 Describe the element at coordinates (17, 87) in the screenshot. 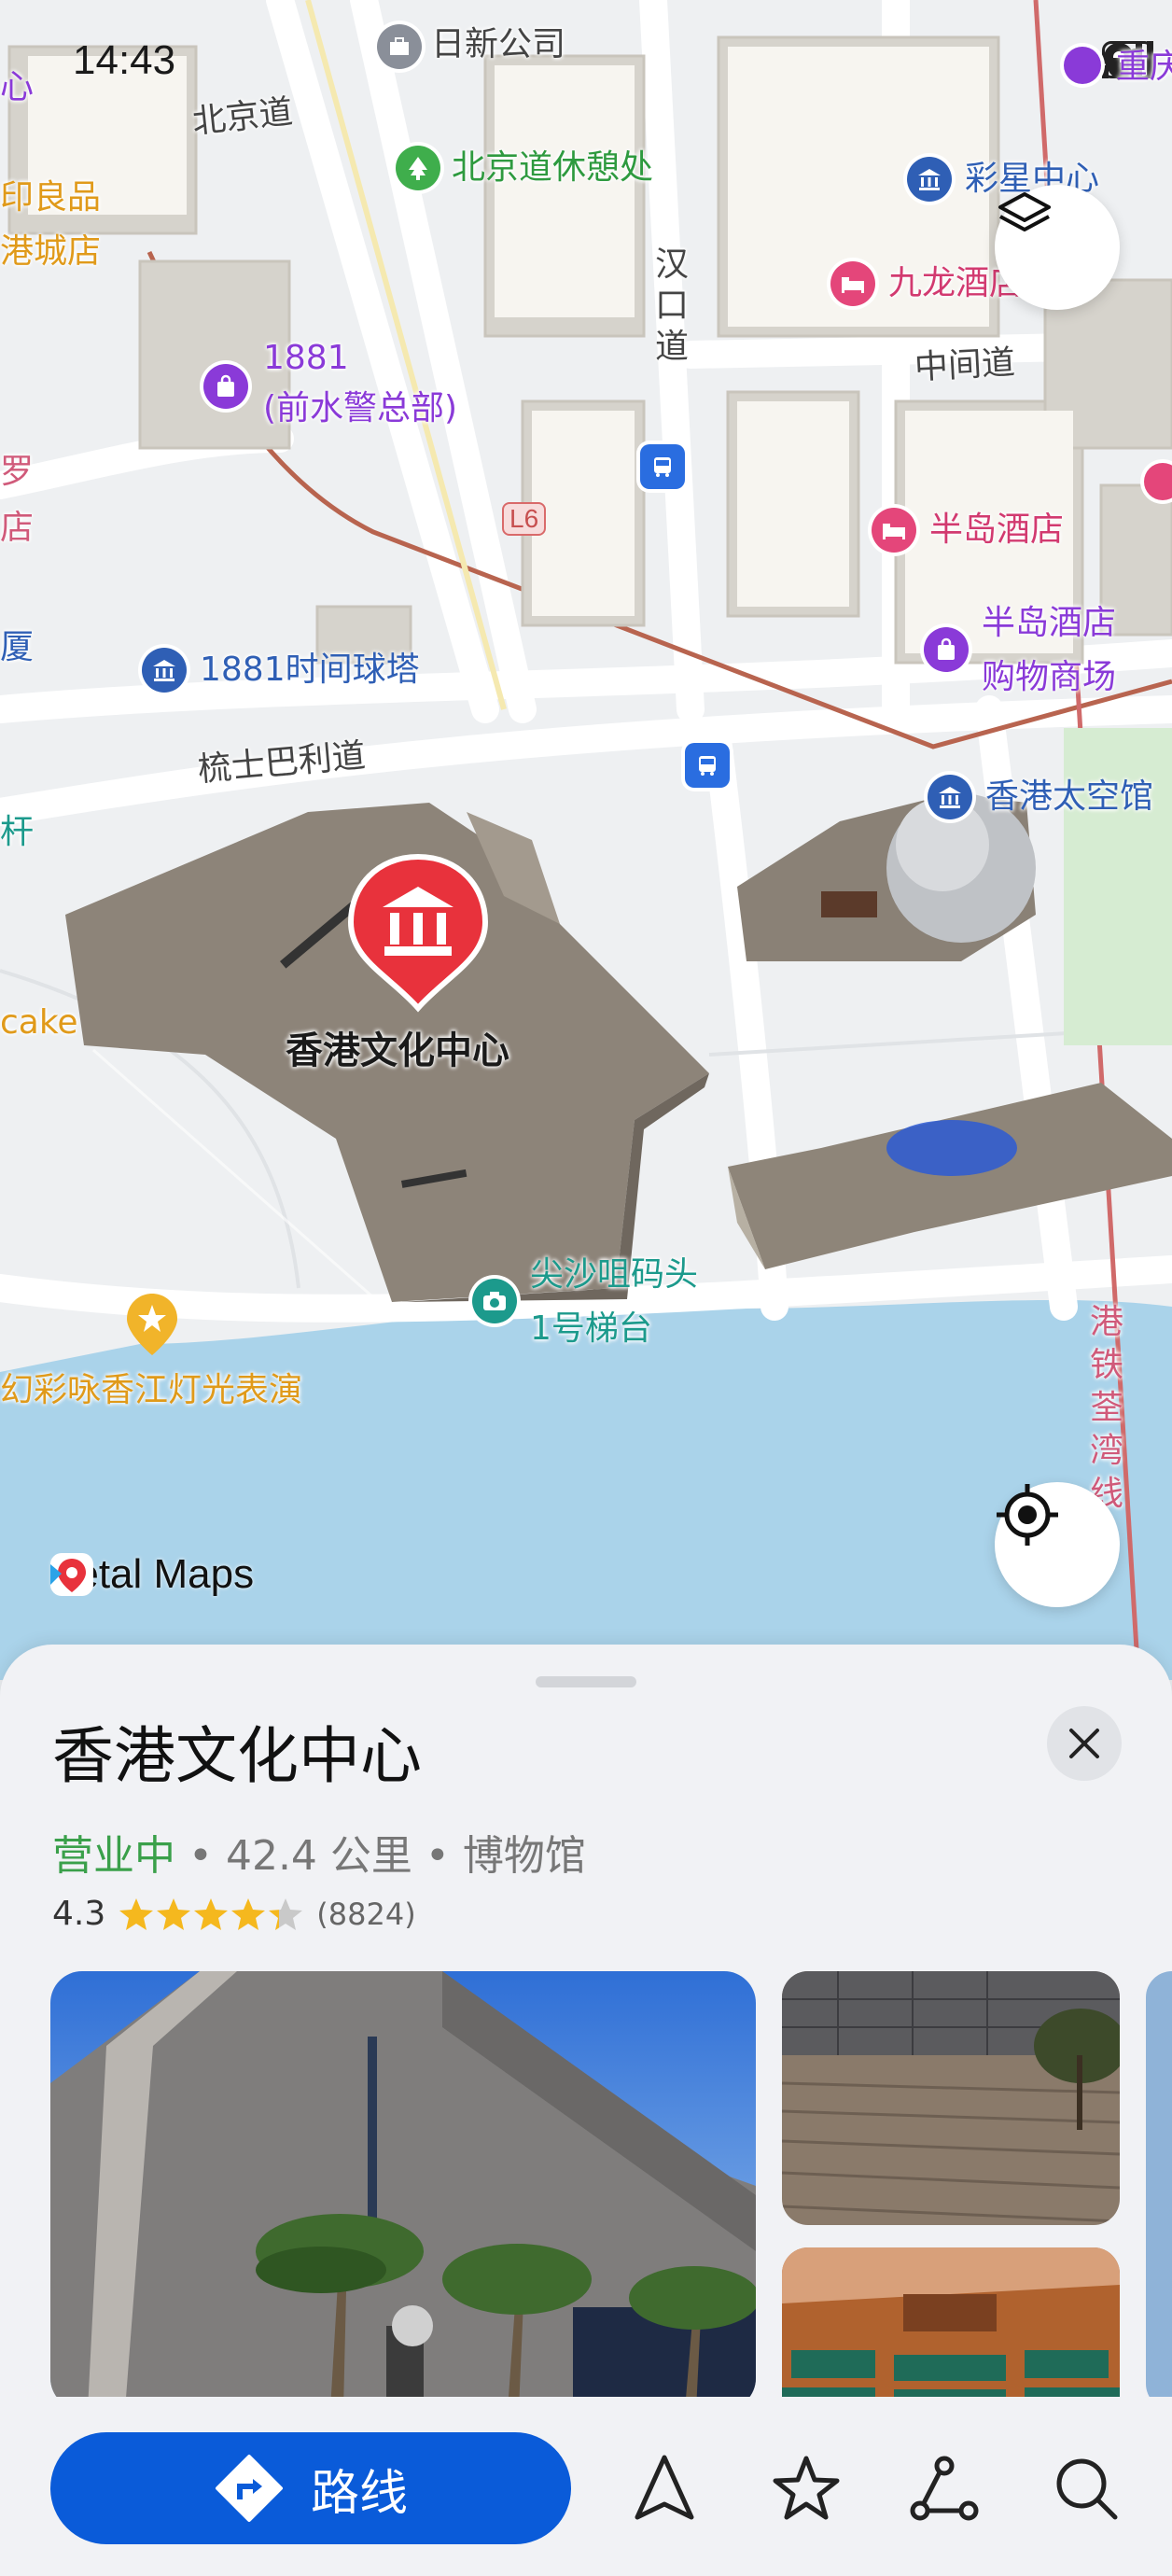

I see `map-label-xin: 心` at that location.